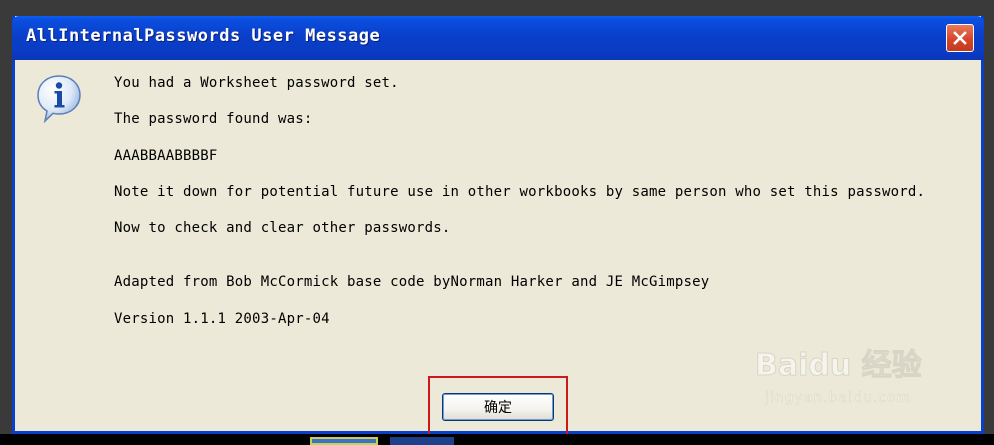 The height and width of the screenshot is (445, 994). I want to click on dialog-title: AllInternalPasswords User Message, so click(203, 36).